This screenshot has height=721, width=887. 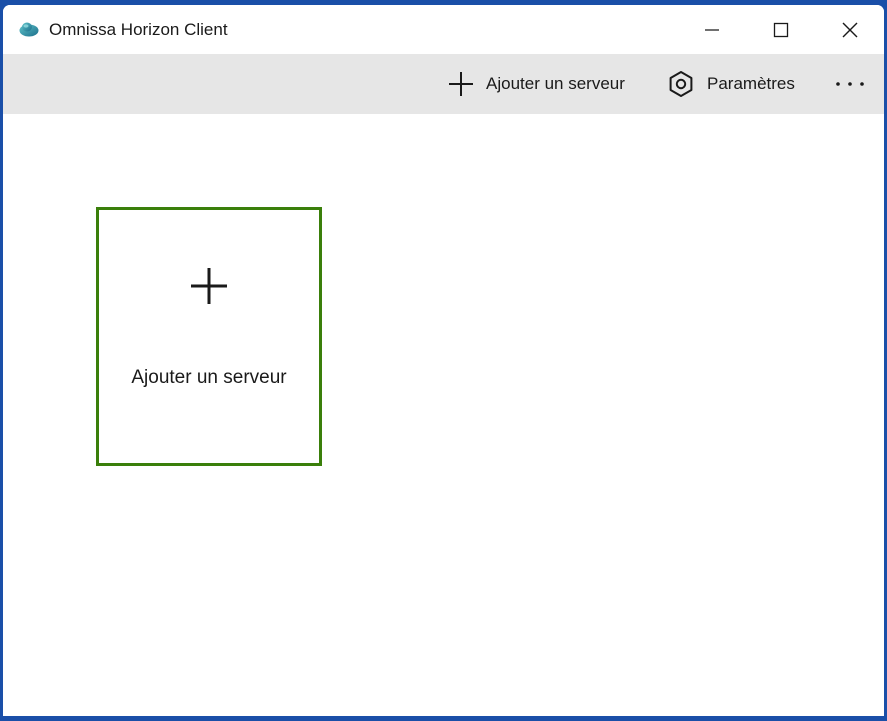 I want to click on add-server-tile: Ajouter un serveur, so click(x=209, y=336).